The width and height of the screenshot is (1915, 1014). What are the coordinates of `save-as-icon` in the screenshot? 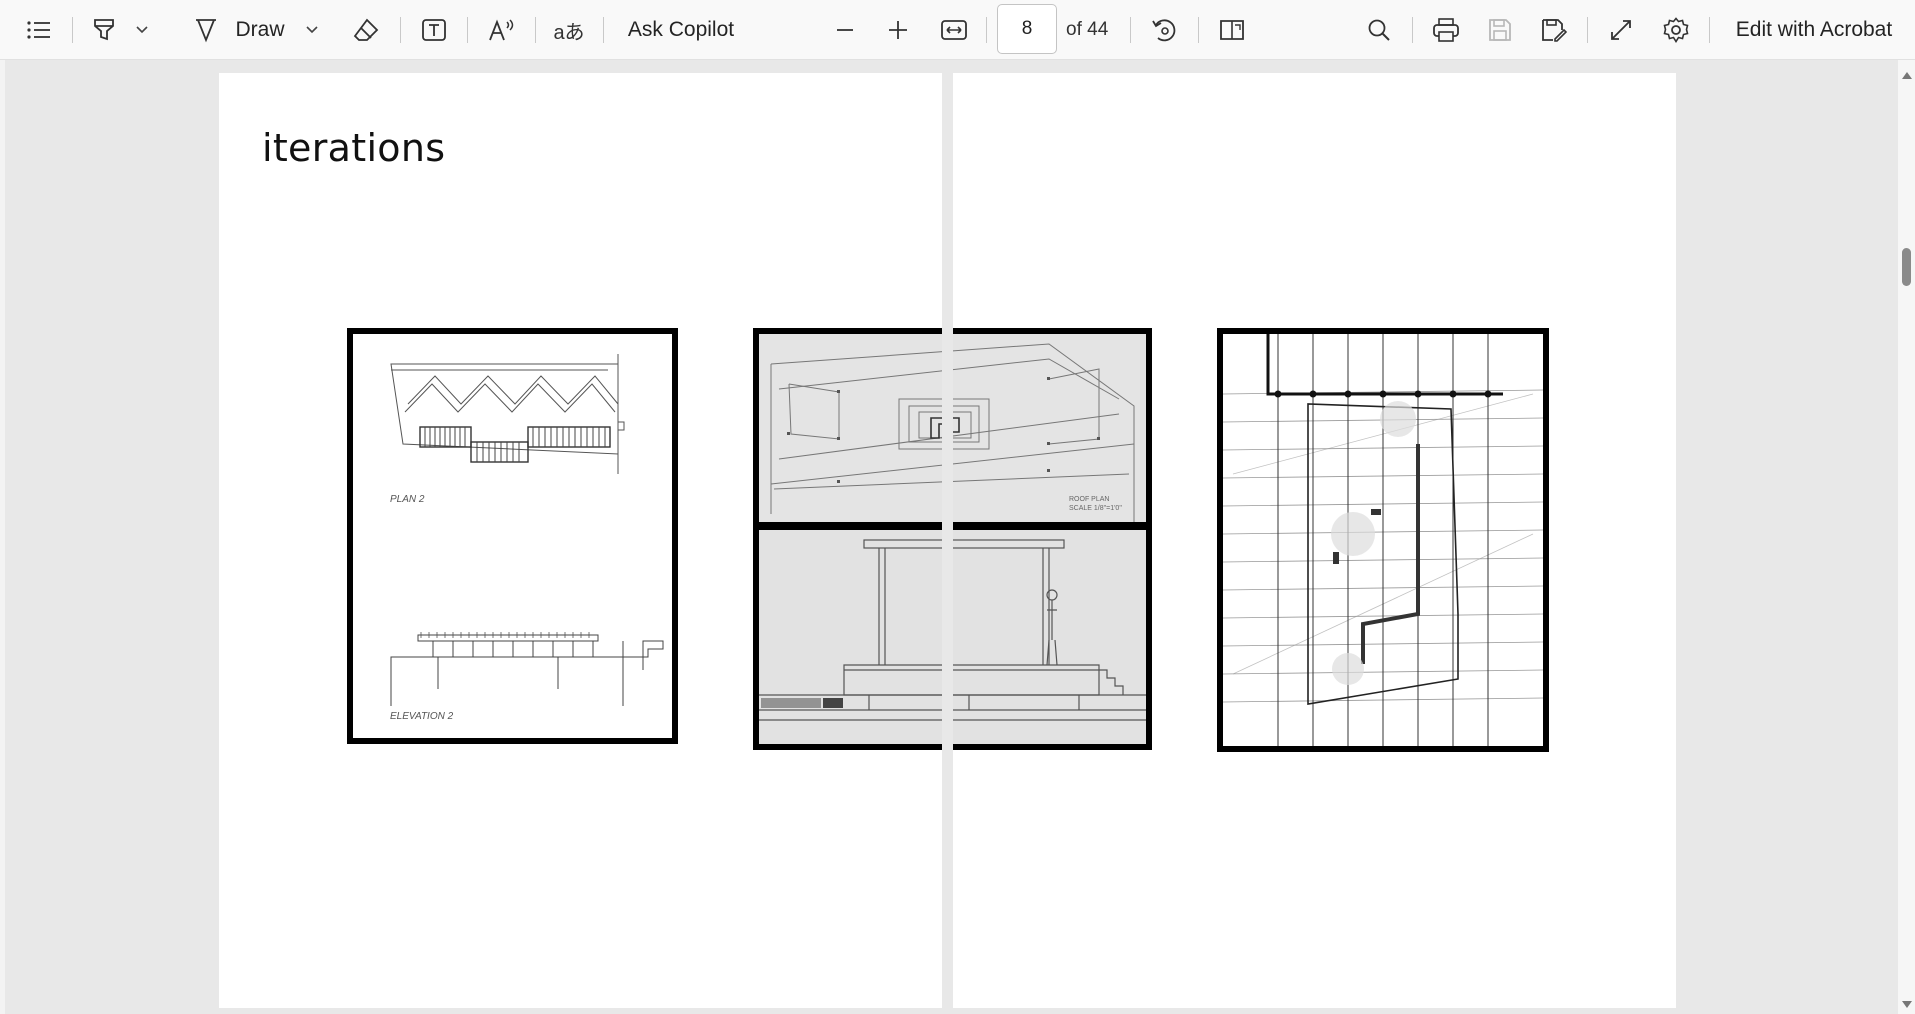 It's located at (1554, 30).